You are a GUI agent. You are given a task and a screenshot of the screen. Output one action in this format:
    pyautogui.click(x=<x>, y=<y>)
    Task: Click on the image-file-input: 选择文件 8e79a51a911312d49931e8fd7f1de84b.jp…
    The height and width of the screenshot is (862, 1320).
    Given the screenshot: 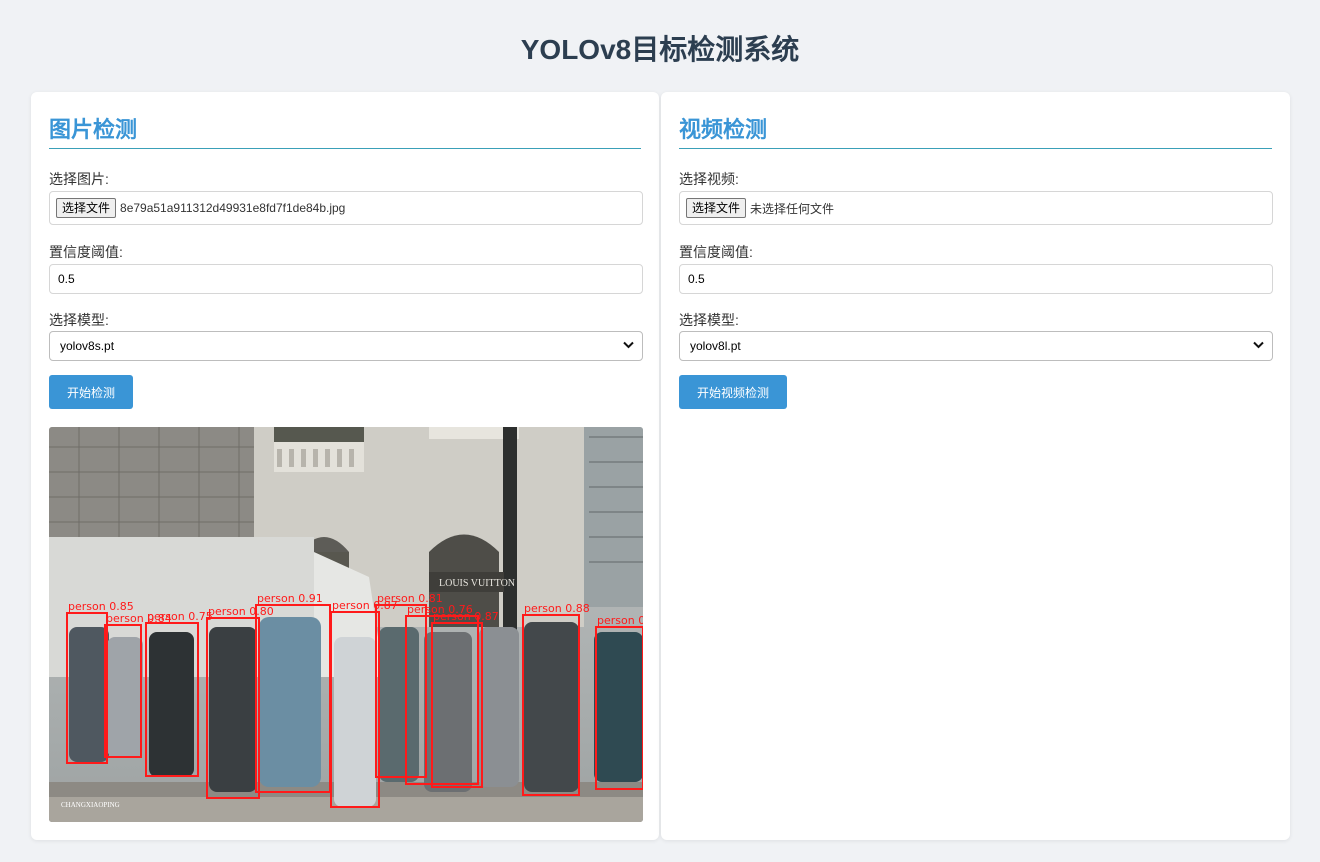 What is the action you would take?
    pyautogui.click(x=346, y=208)
    